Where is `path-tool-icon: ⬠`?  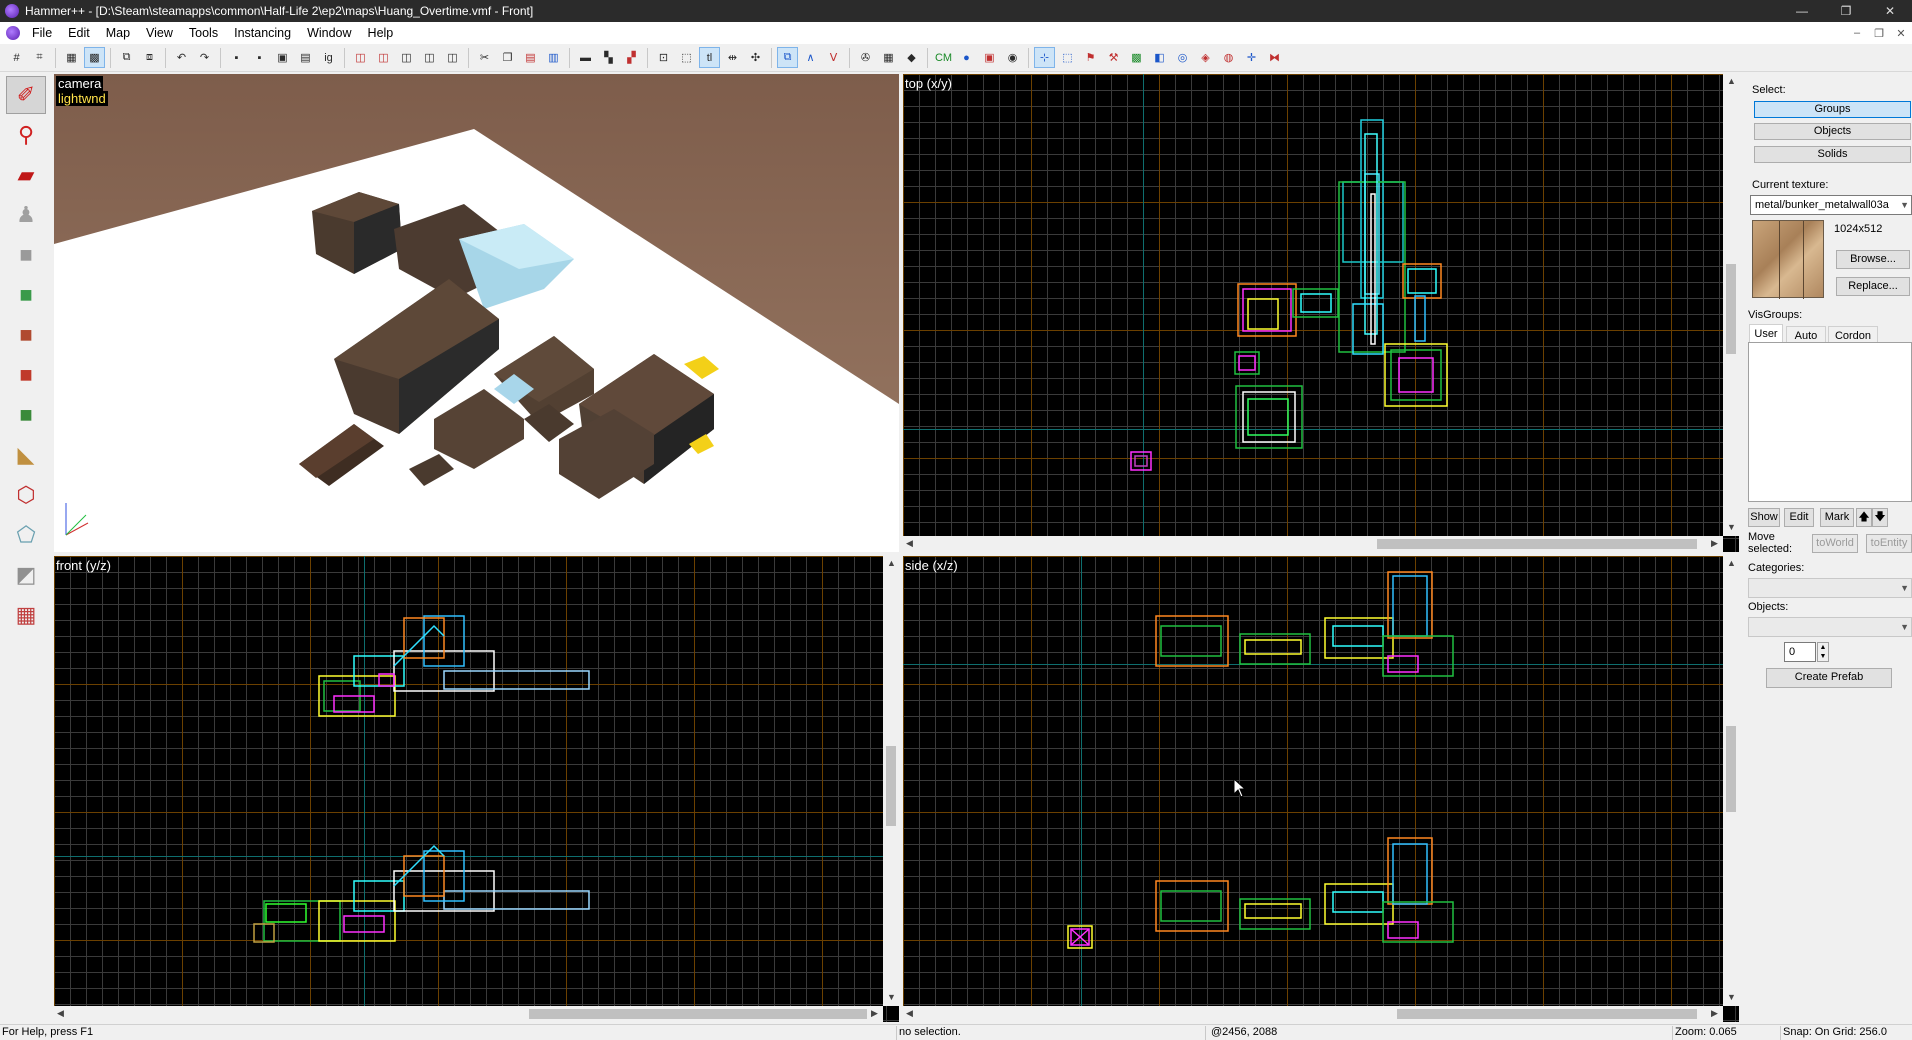
path-tool-icon: ⬠ is located at coordinates (26, 535).